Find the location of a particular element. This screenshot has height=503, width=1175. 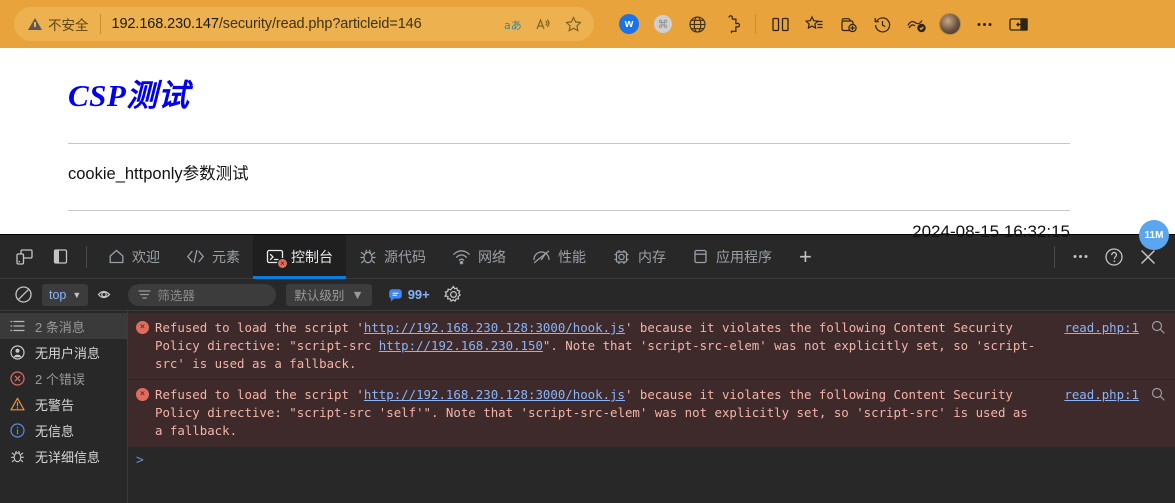

floating-badge: 11M is located at coordinates (1154, 235).